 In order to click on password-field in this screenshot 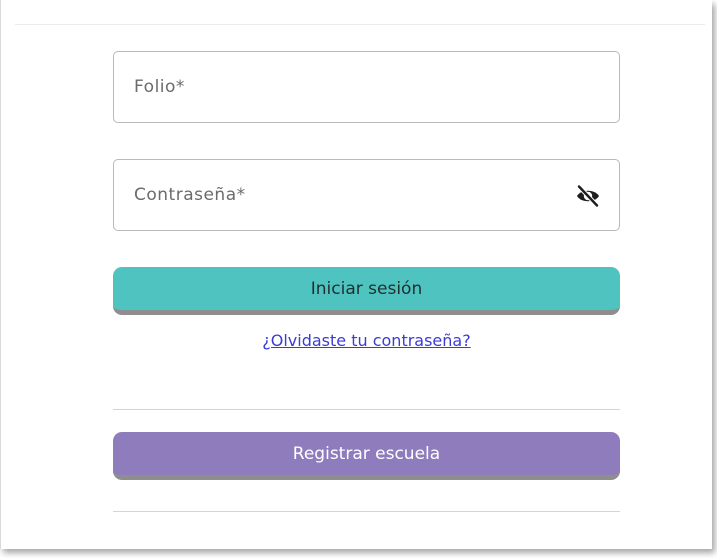, I will do `click(366, 195)`.